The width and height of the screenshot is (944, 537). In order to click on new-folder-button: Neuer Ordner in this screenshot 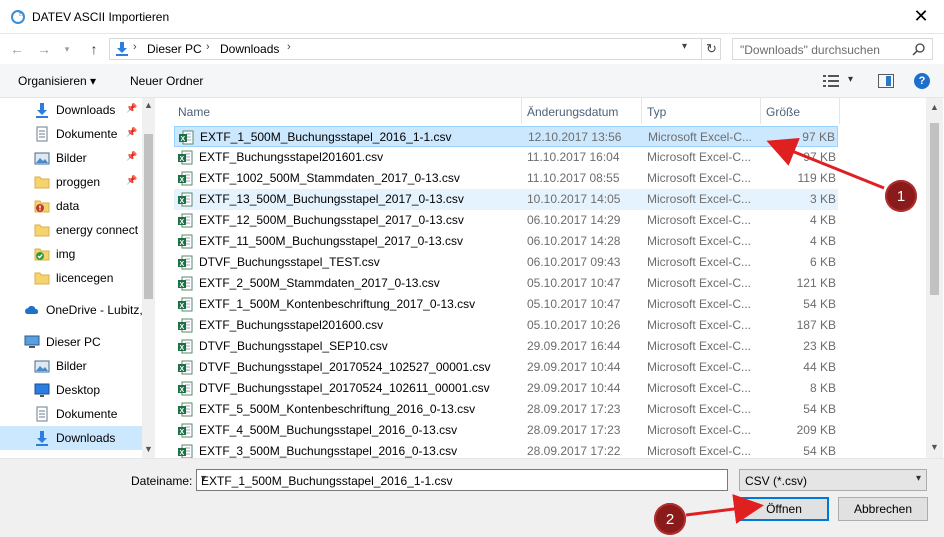, I will do `click(166, 81)`.